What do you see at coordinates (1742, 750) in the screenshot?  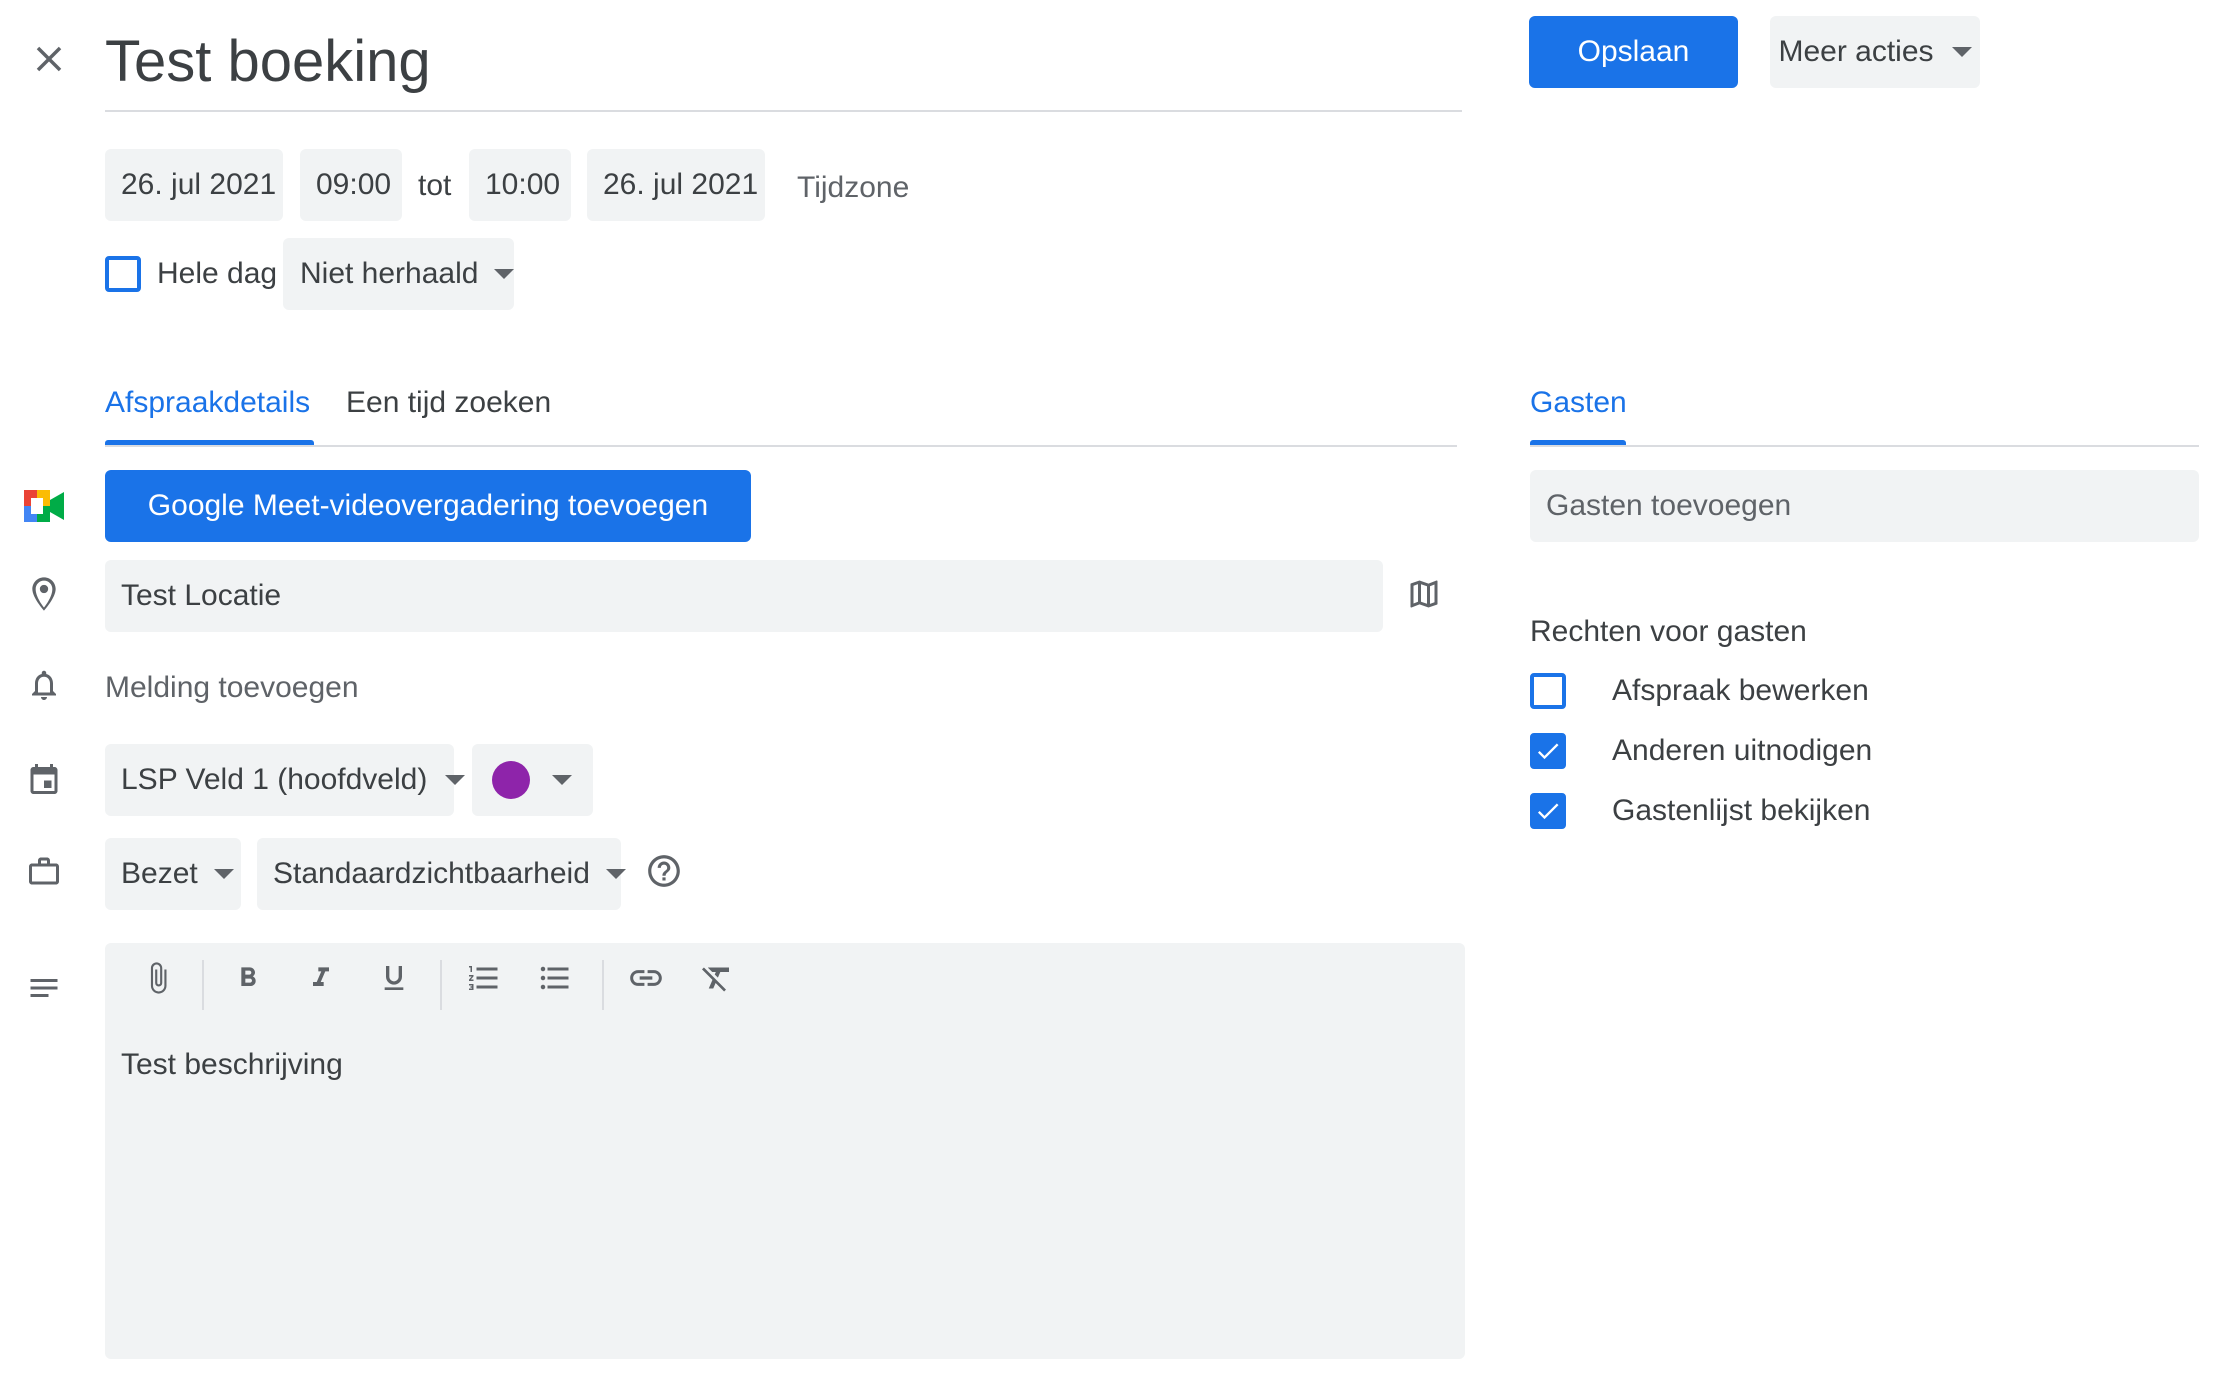 I see `permission-label: Anderen uitnodigen` at bounding box center [1742, 750].